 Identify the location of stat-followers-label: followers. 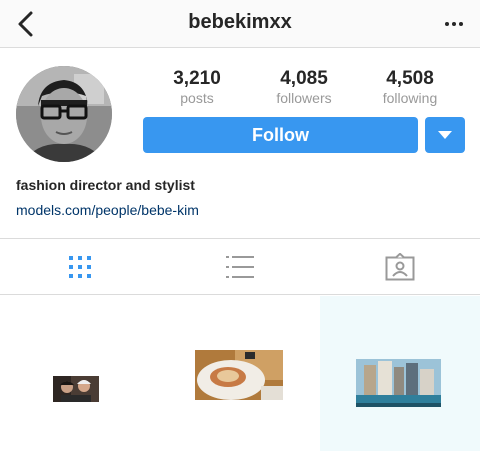
(304, 98).